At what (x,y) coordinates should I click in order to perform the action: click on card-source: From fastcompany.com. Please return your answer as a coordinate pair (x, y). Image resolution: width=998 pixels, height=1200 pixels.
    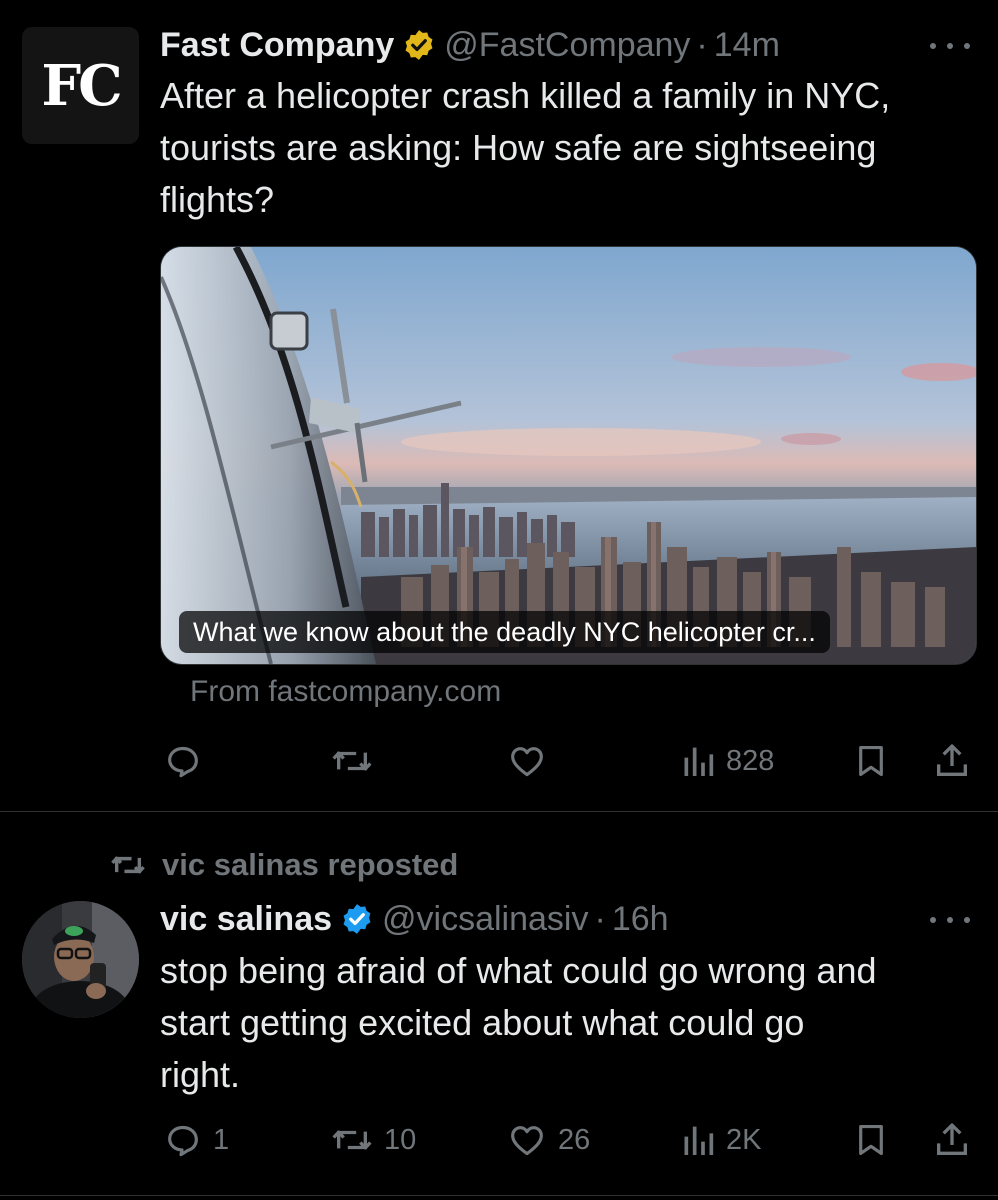
    Looking at the image, I should click on (345, 692).